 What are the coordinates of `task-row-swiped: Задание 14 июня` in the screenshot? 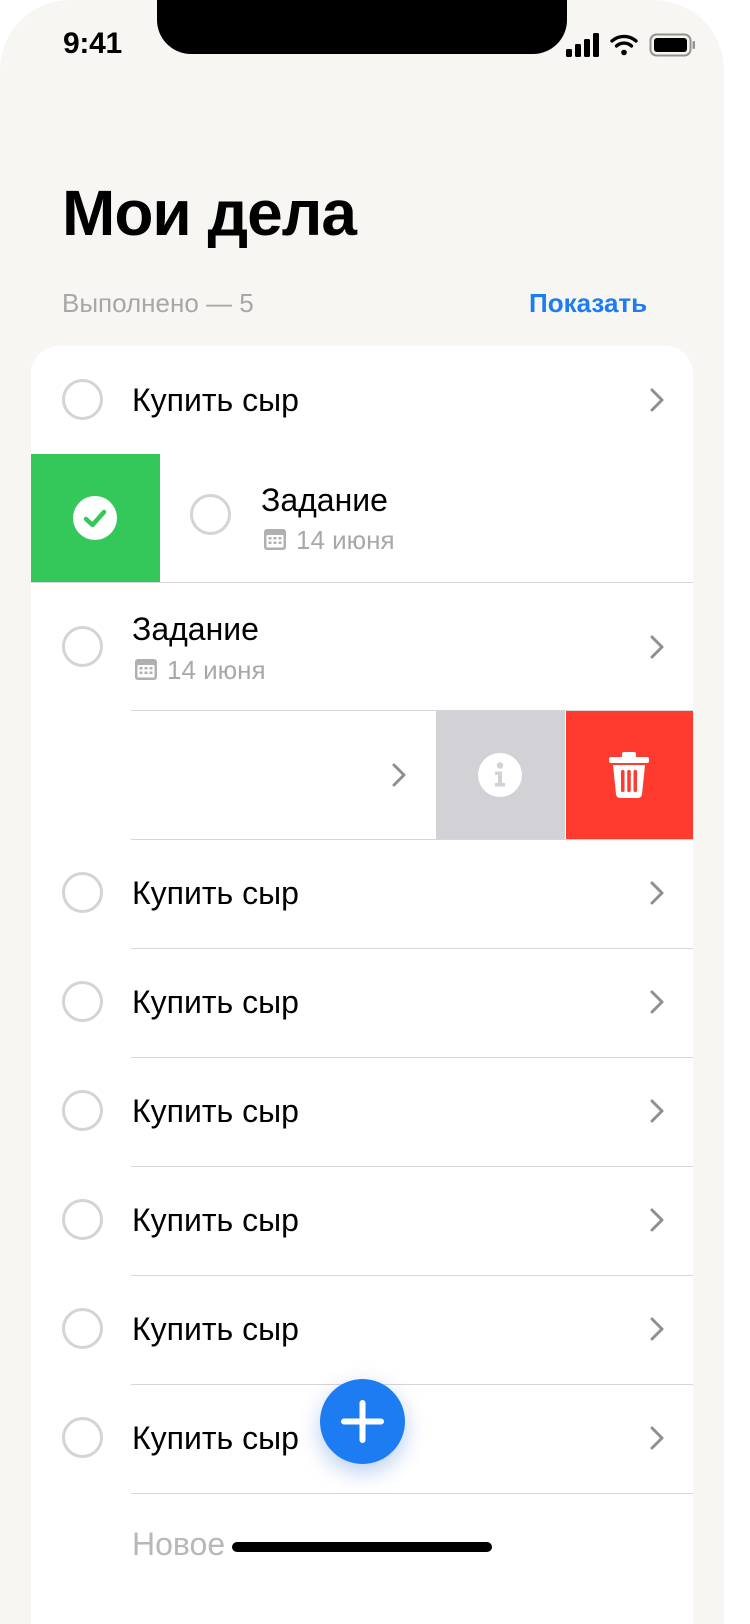 It's located at (426, 518).